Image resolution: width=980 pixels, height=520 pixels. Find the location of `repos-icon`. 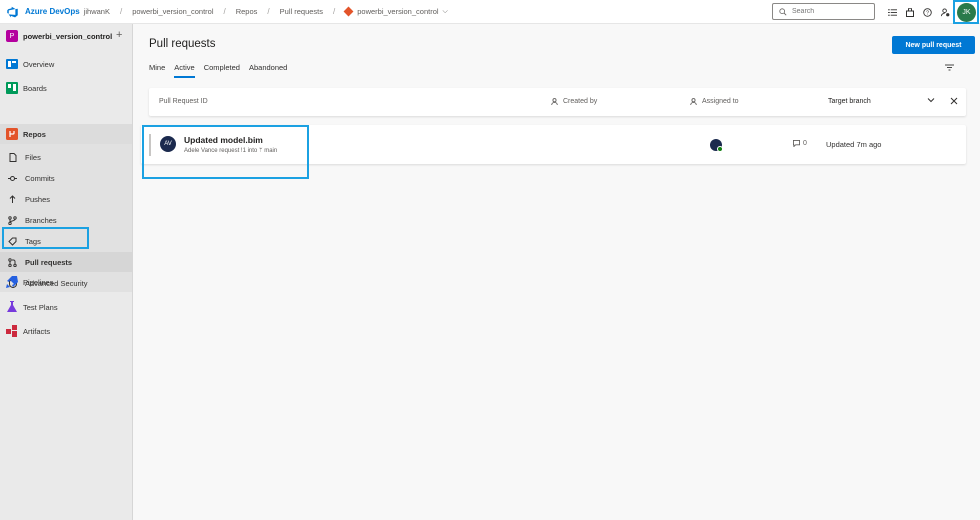

repos-icon is located at coordinates (12, 134).